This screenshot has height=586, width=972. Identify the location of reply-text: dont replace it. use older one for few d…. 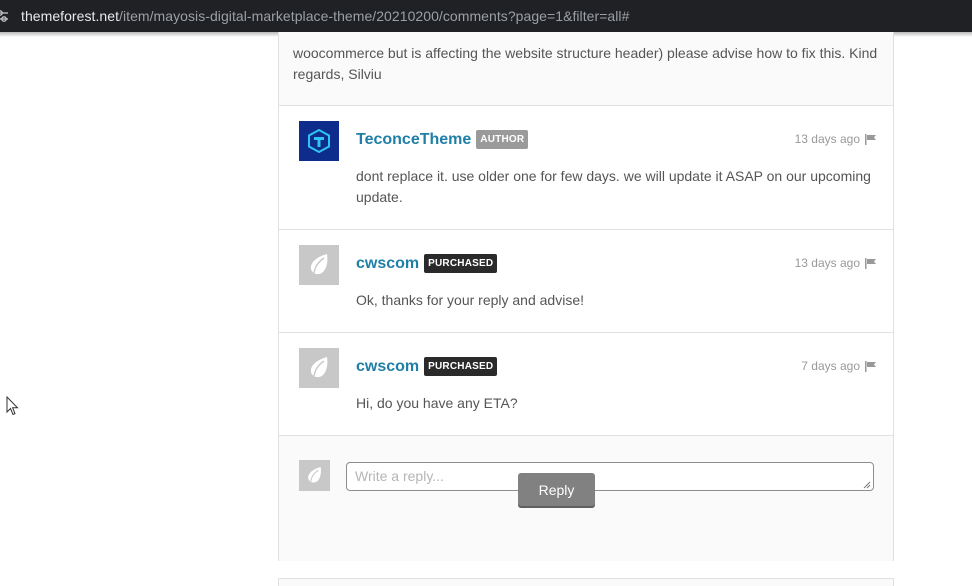
(613, 186).